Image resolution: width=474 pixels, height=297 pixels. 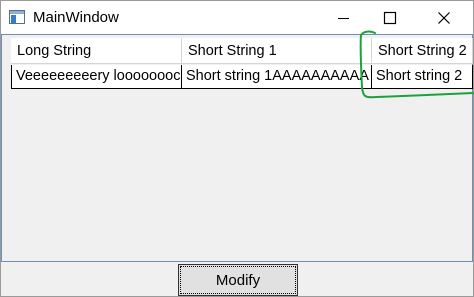 I want to click on column-header-long-string: Long String, so click(x=96, y=51).